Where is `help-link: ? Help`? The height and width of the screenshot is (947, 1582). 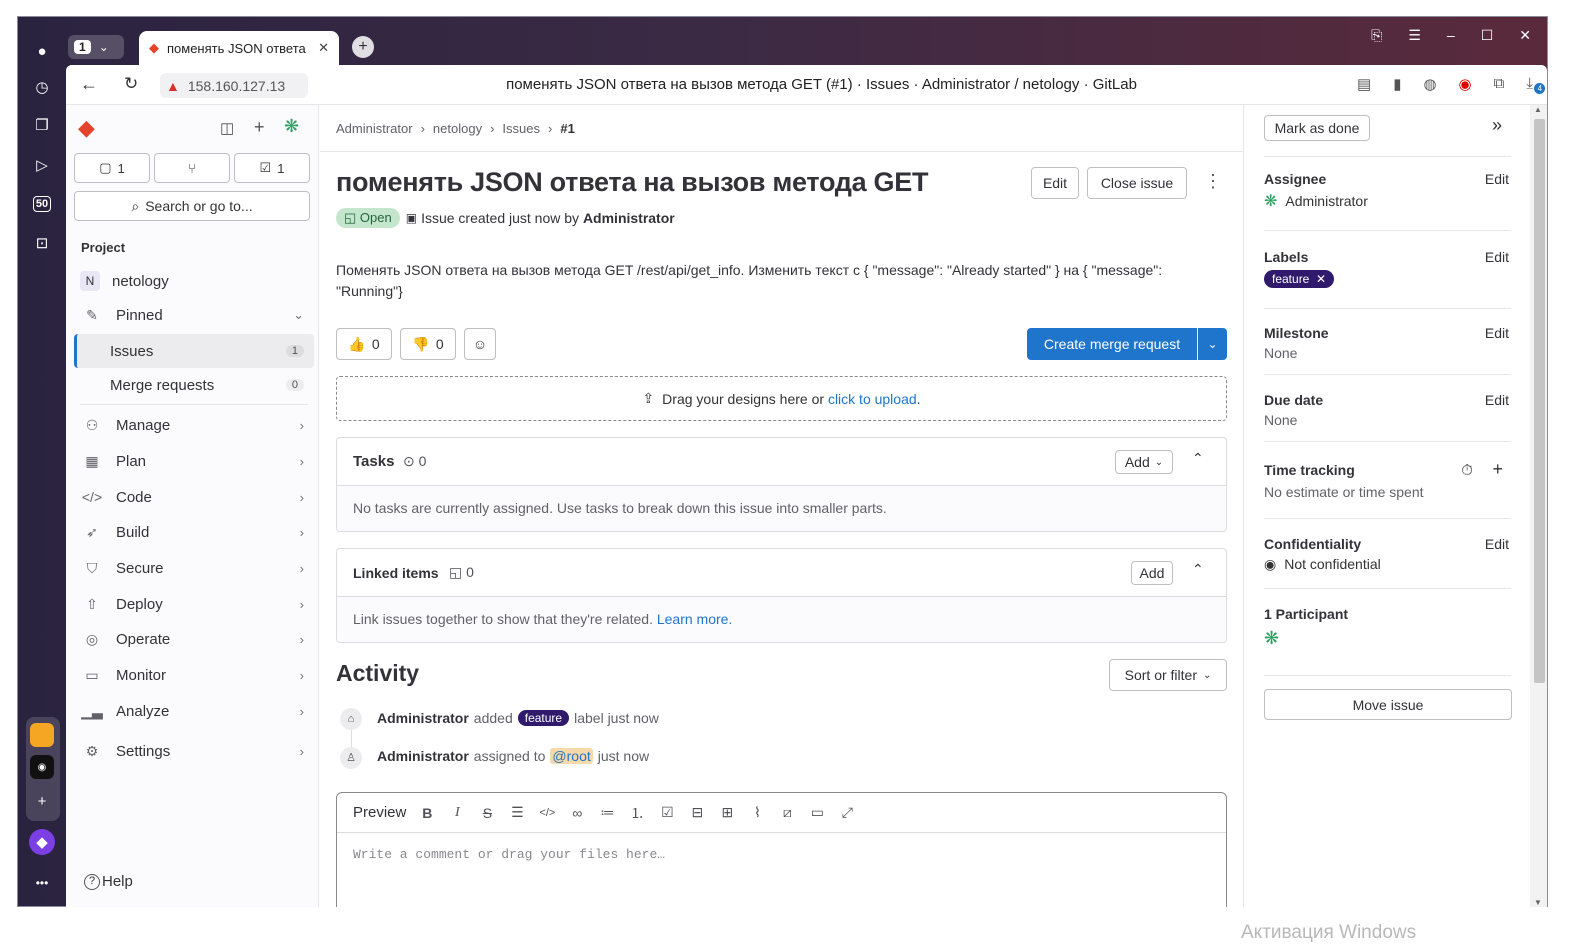
help-link: ? Help is located at coordinates (108, 881).